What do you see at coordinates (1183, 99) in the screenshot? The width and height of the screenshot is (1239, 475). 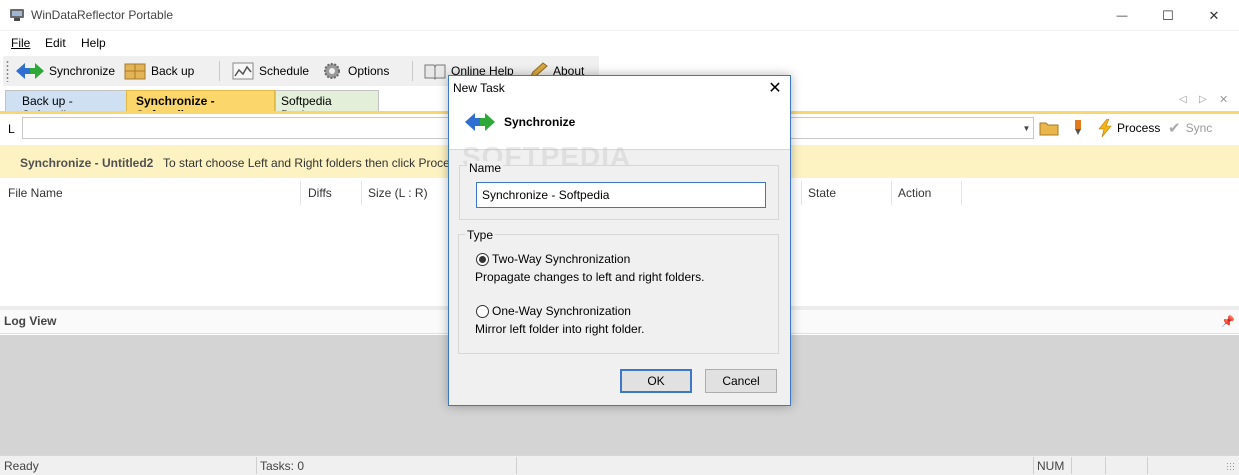 I see `tab-prev-icon: ◁` at bounding box center [1183, 99].